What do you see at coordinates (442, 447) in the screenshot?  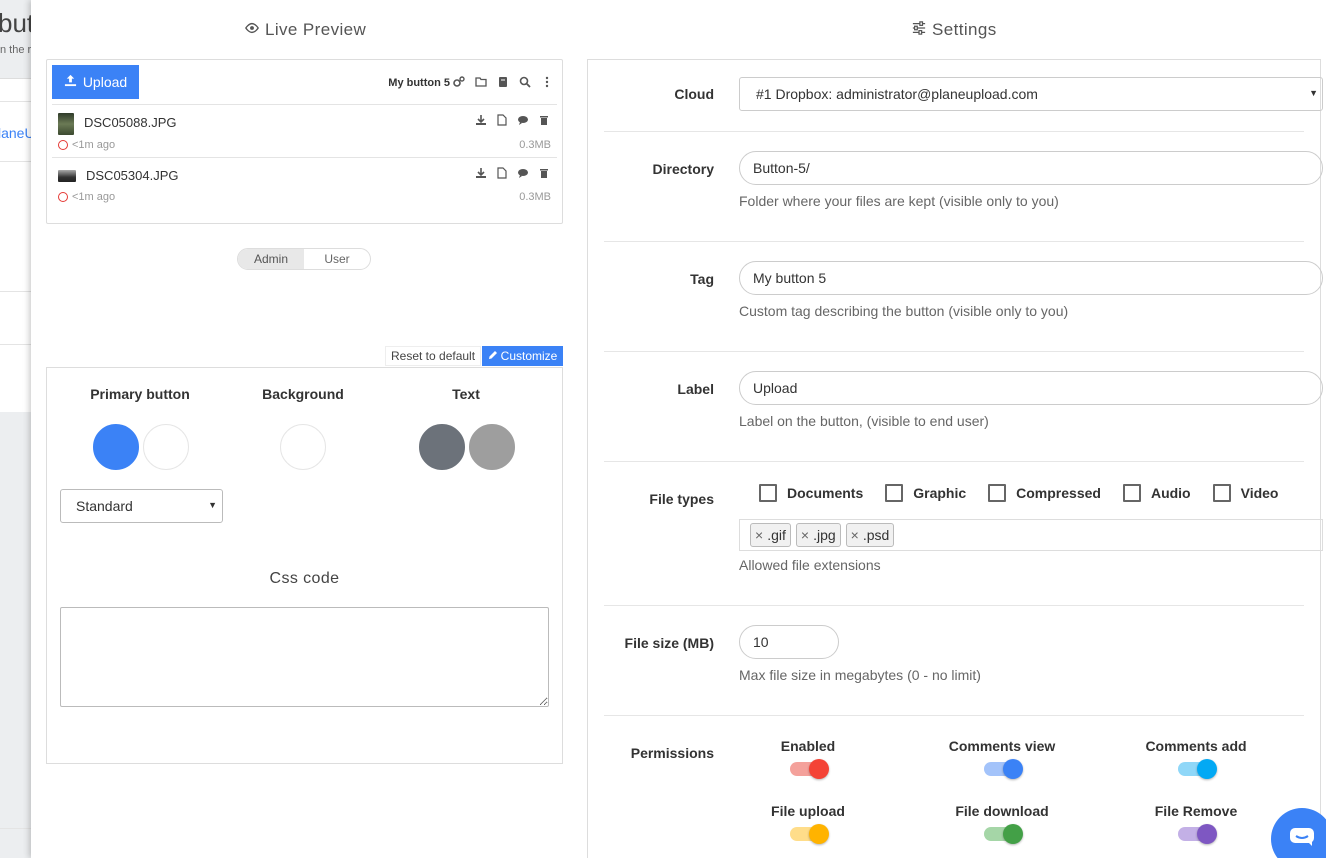 I see `text-color-swatch` at bounding box center [442, 447].